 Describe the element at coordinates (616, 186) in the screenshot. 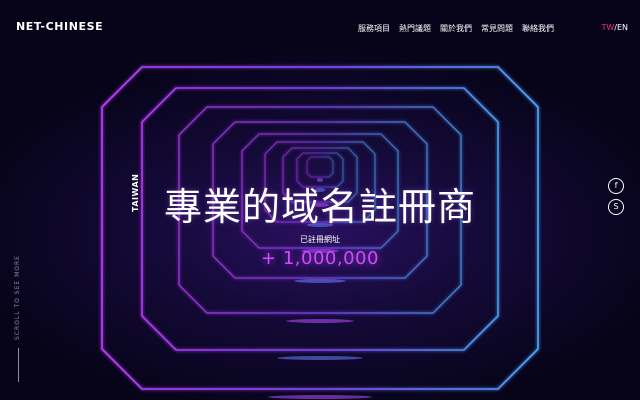

I see `facebook-icon: f` at that location.